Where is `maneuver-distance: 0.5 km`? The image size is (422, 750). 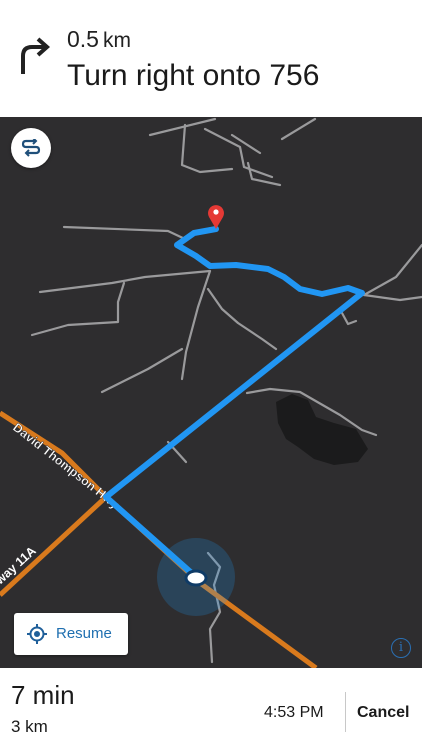 maneuver-distance: 0.5 km is located at coordinates (99, 39).